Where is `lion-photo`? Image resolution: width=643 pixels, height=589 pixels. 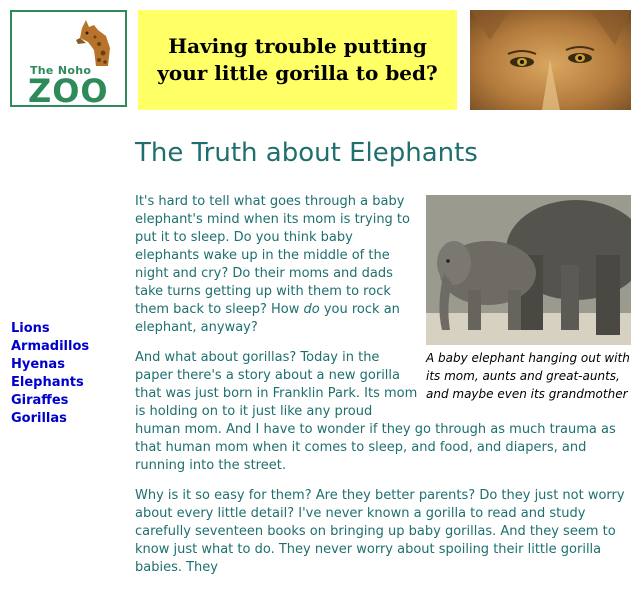 lion-photo is located at coordinates (550, 60).